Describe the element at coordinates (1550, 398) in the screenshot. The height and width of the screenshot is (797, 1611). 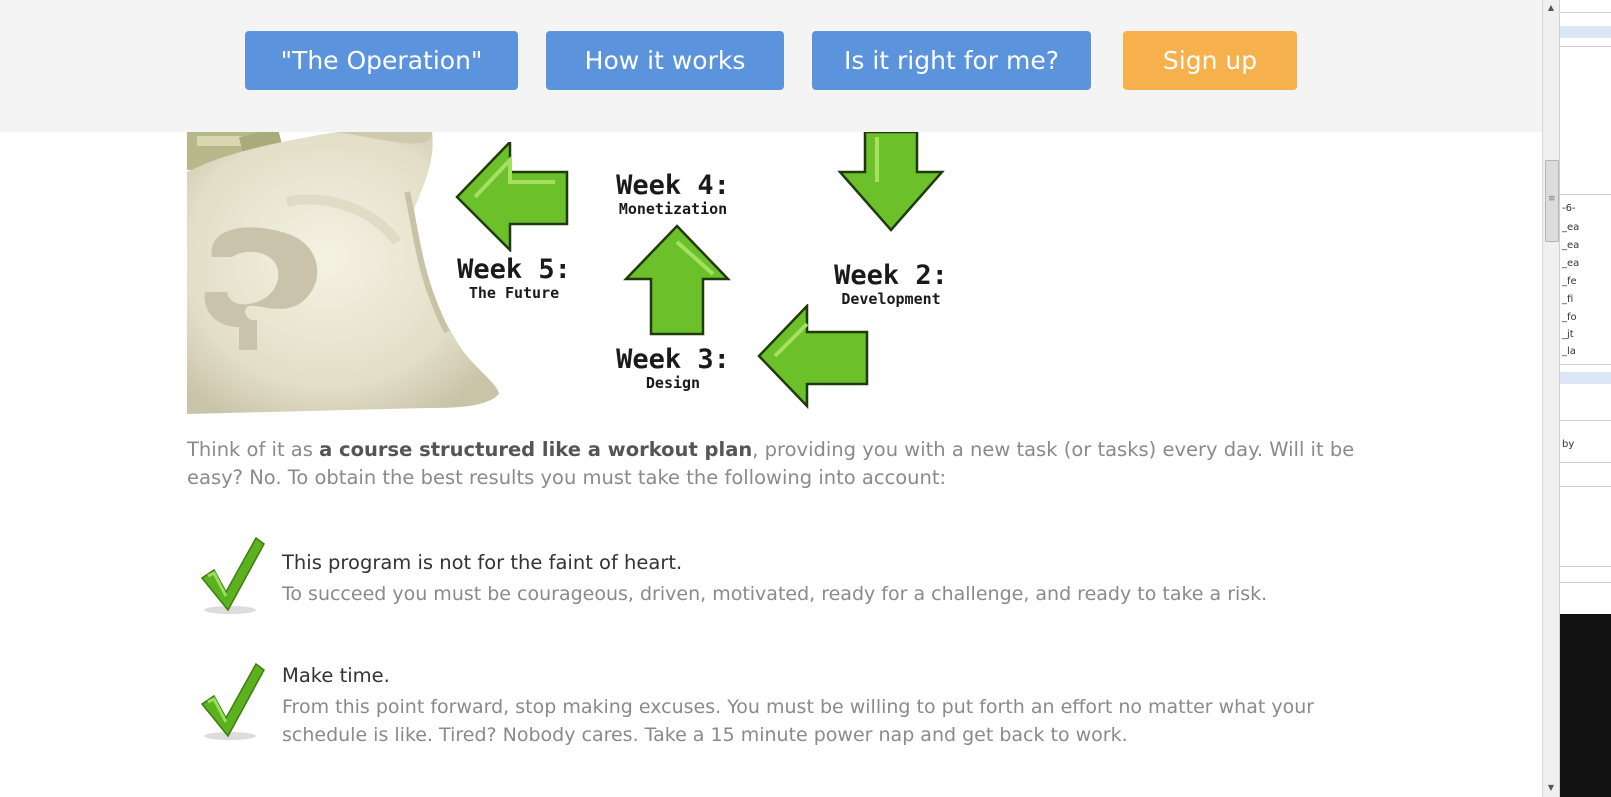
I see `vertical-scrollbar` at that location.